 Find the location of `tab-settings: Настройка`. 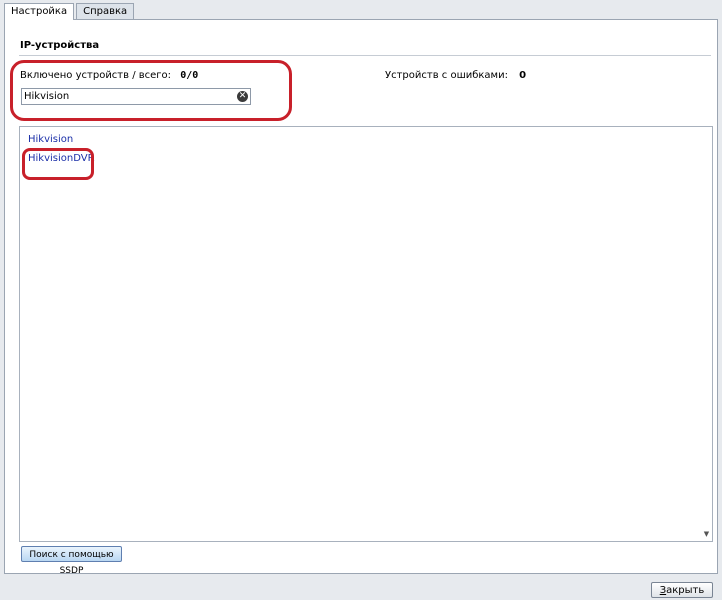

tab-settings: Настройка is located at coordinates (39, 11).